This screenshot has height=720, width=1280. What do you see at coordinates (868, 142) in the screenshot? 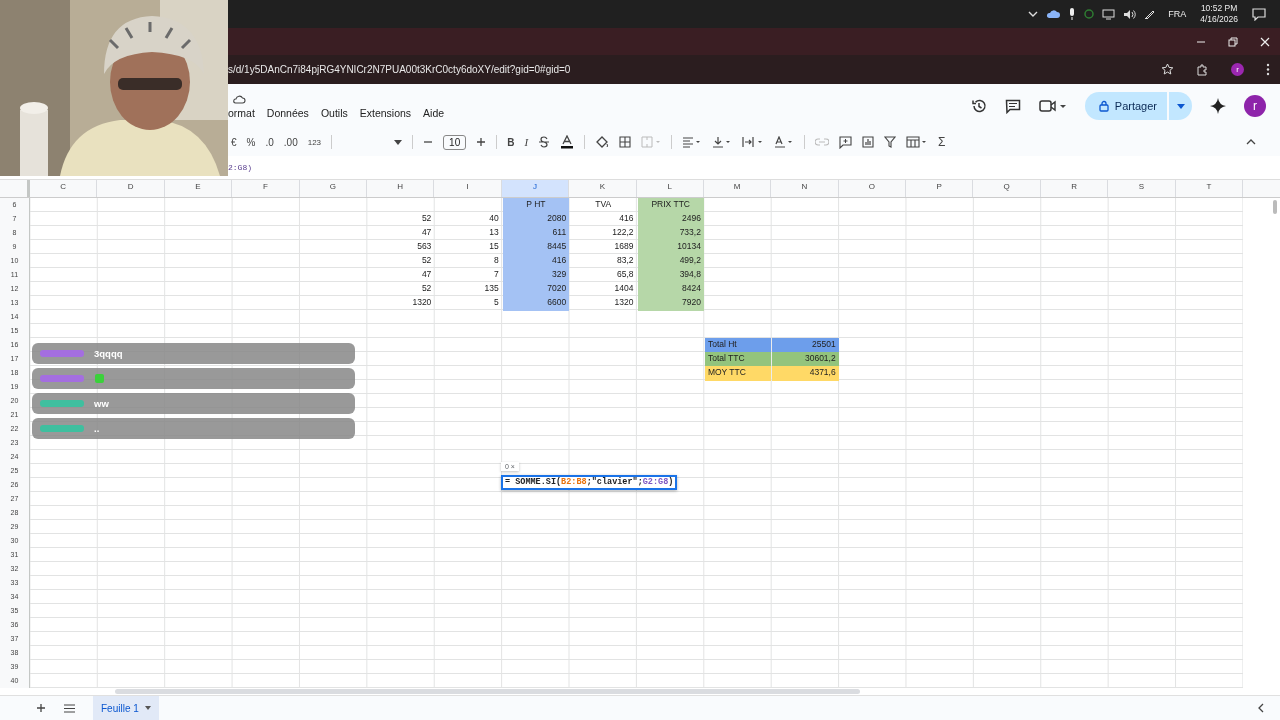
I see `chart-icon` at bounding box center [868, 142].